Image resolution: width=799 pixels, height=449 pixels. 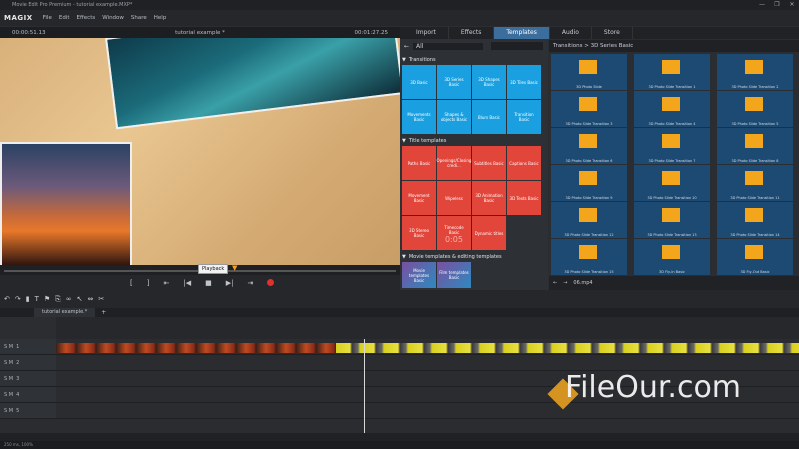 I want to click on transition-thumb: 3D Fly-Out Basic, so click(x=755, y=257).